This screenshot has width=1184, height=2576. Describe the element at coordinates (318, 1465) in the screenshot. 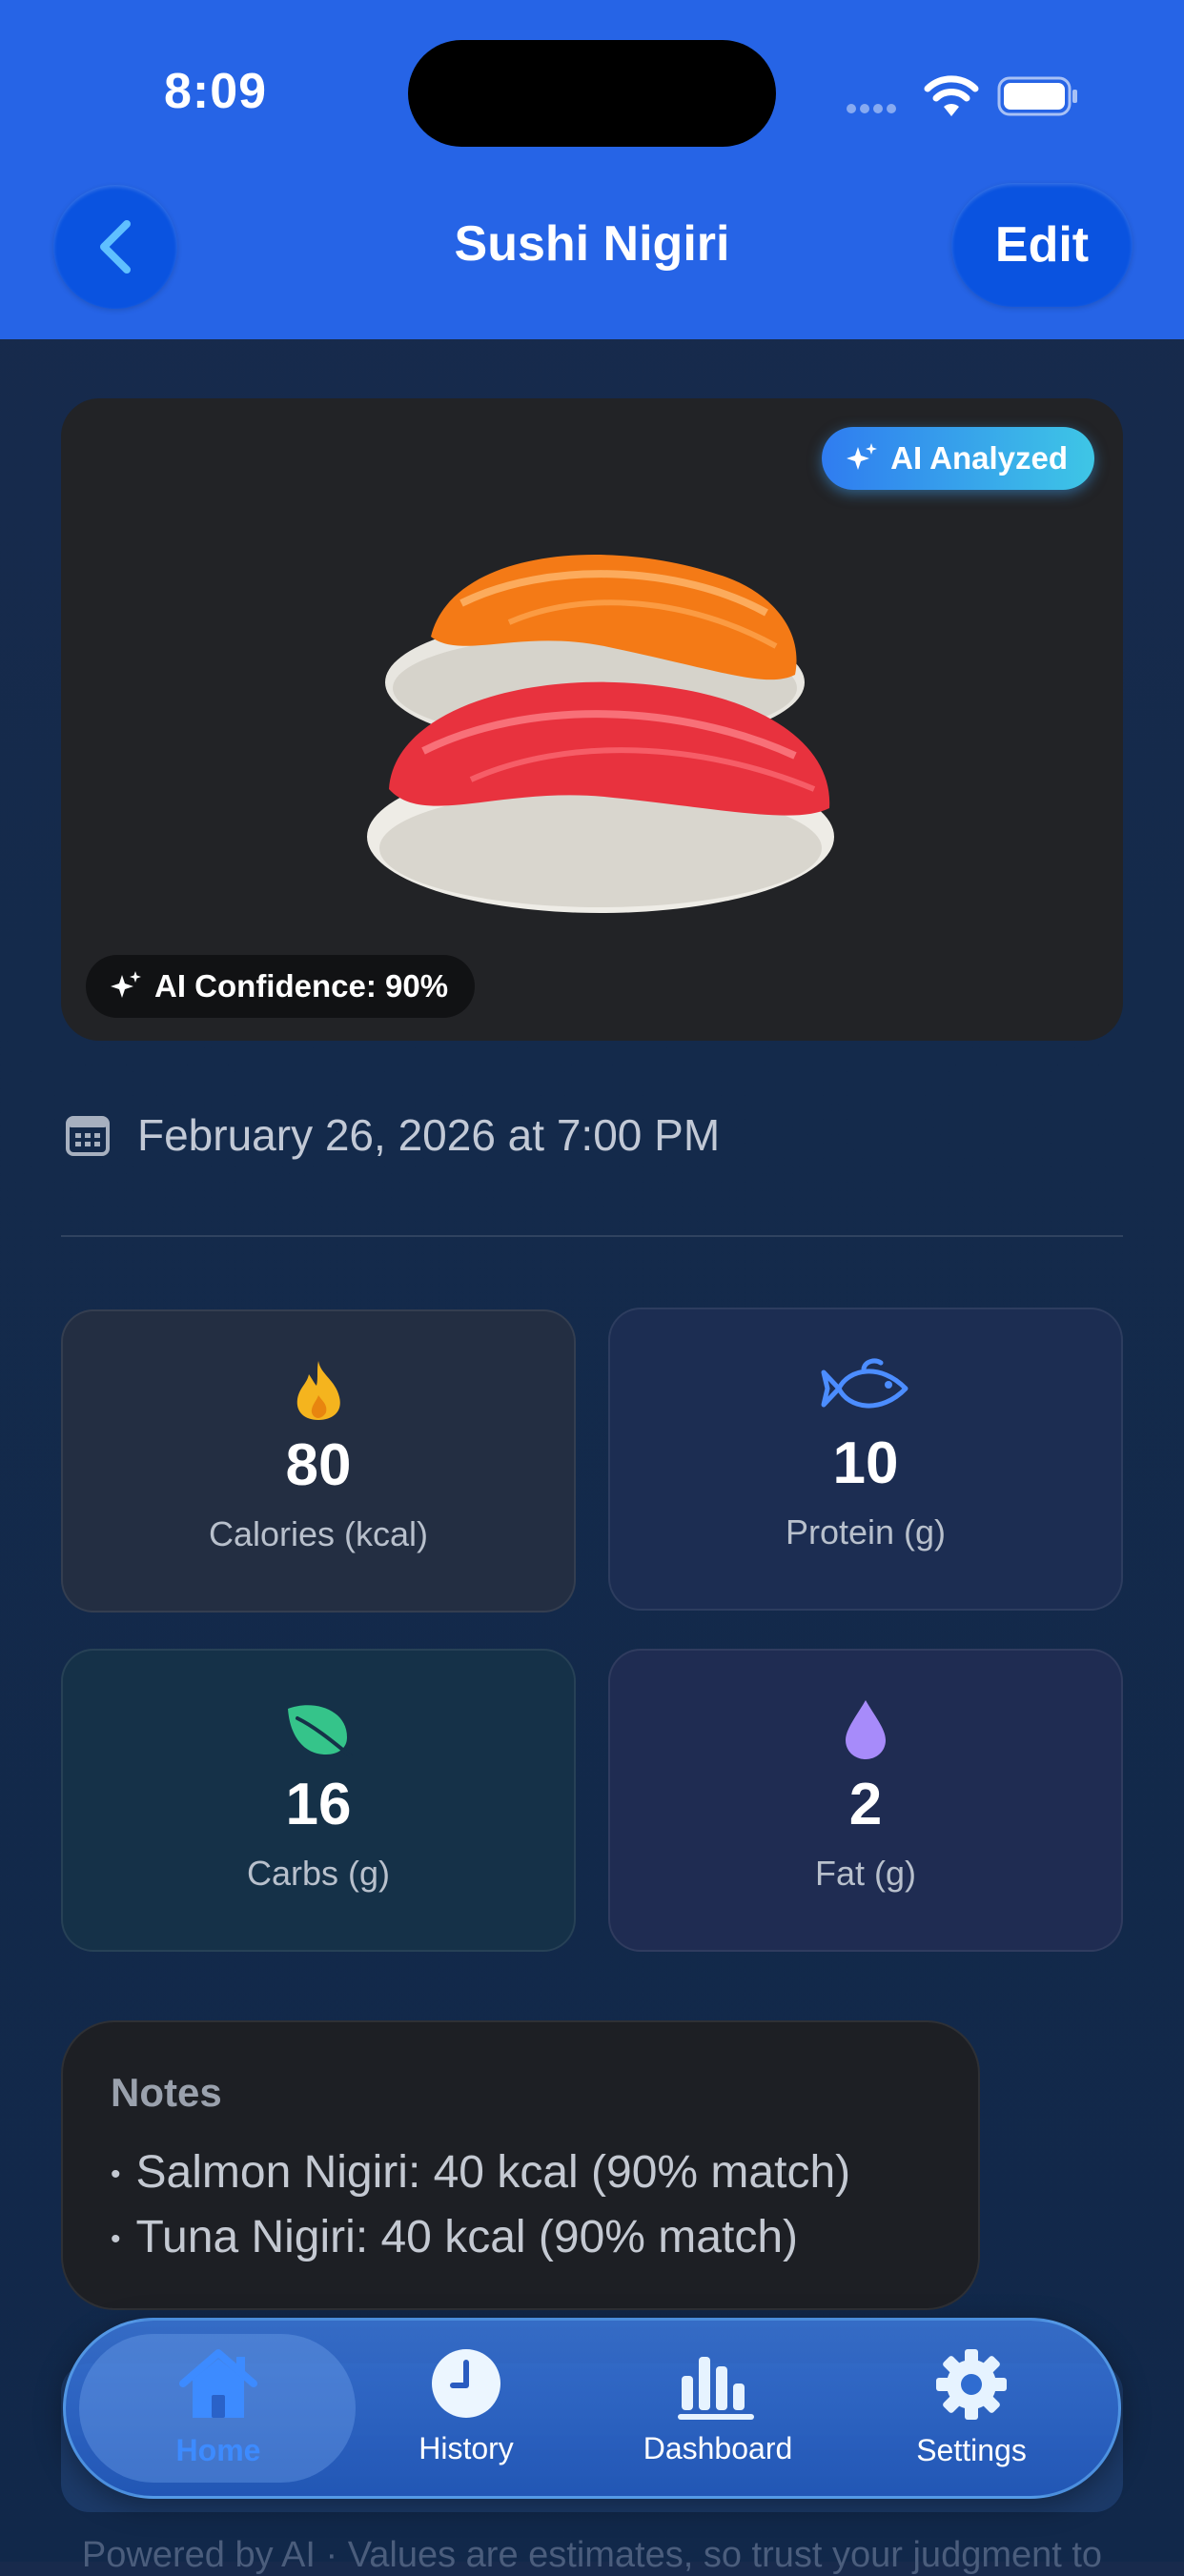

I see `calories-value: 80` at that location.